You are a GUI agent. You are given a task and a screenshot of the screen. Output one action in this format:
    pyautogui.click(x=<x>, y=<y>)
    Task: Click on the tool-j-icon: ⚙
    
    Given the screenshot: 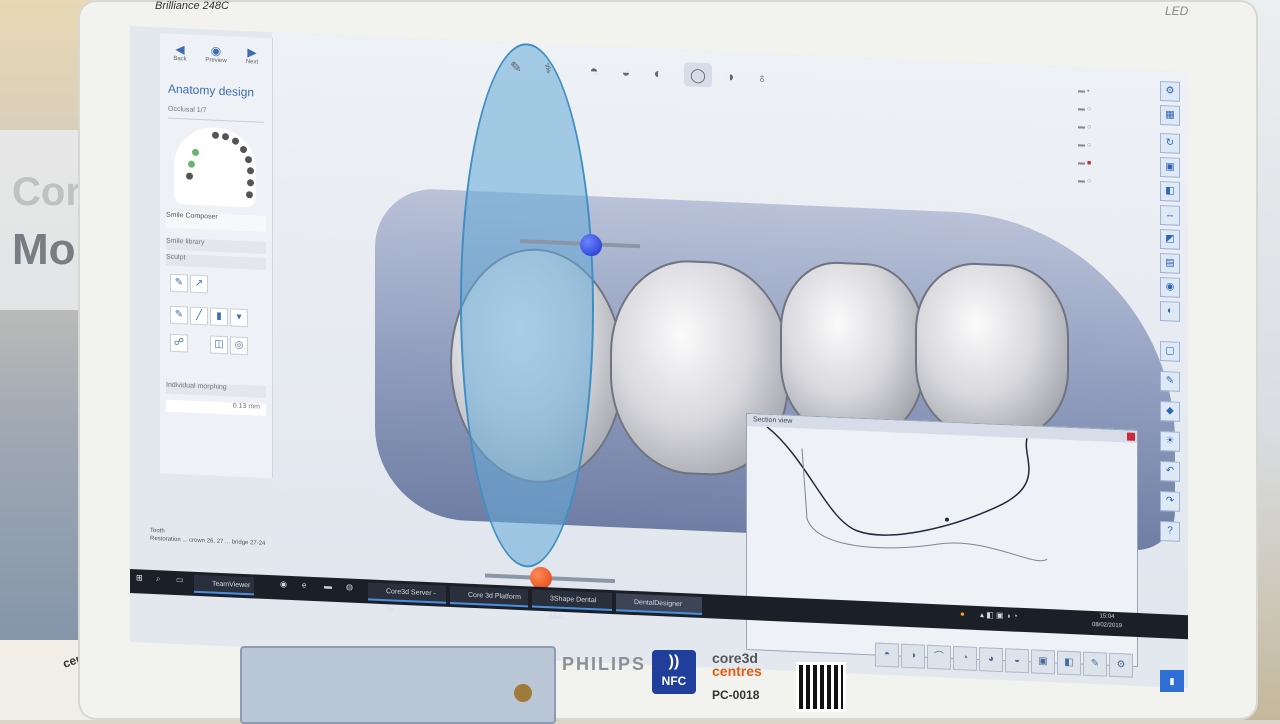 What is the action you would take?
    pyautogui.click(x=1121, y=665)
    